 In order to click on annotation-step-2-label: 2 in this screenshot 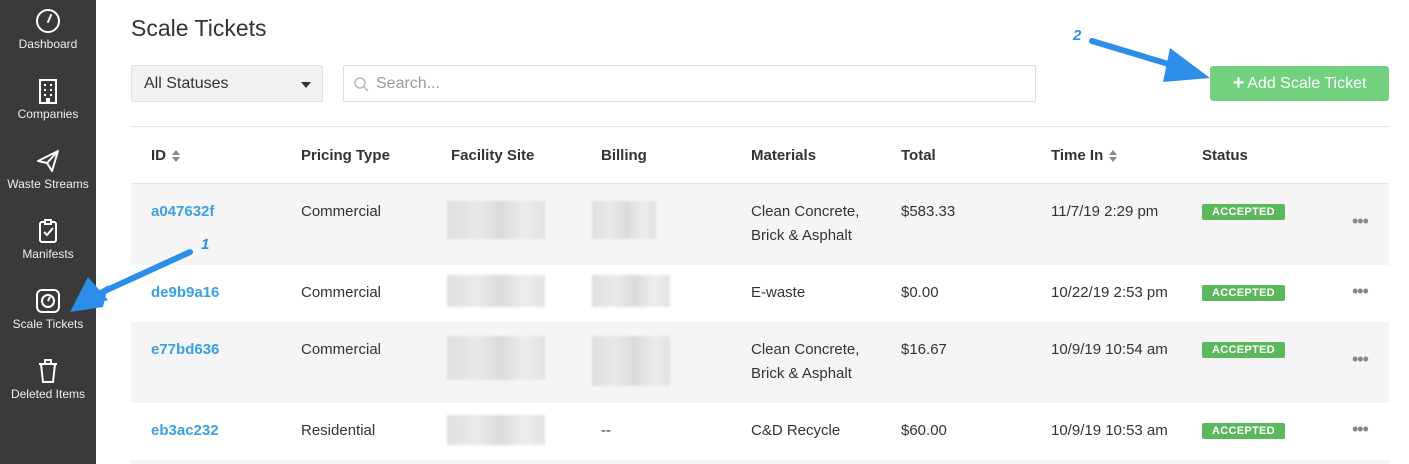, I will do `click(1077, 35)`.